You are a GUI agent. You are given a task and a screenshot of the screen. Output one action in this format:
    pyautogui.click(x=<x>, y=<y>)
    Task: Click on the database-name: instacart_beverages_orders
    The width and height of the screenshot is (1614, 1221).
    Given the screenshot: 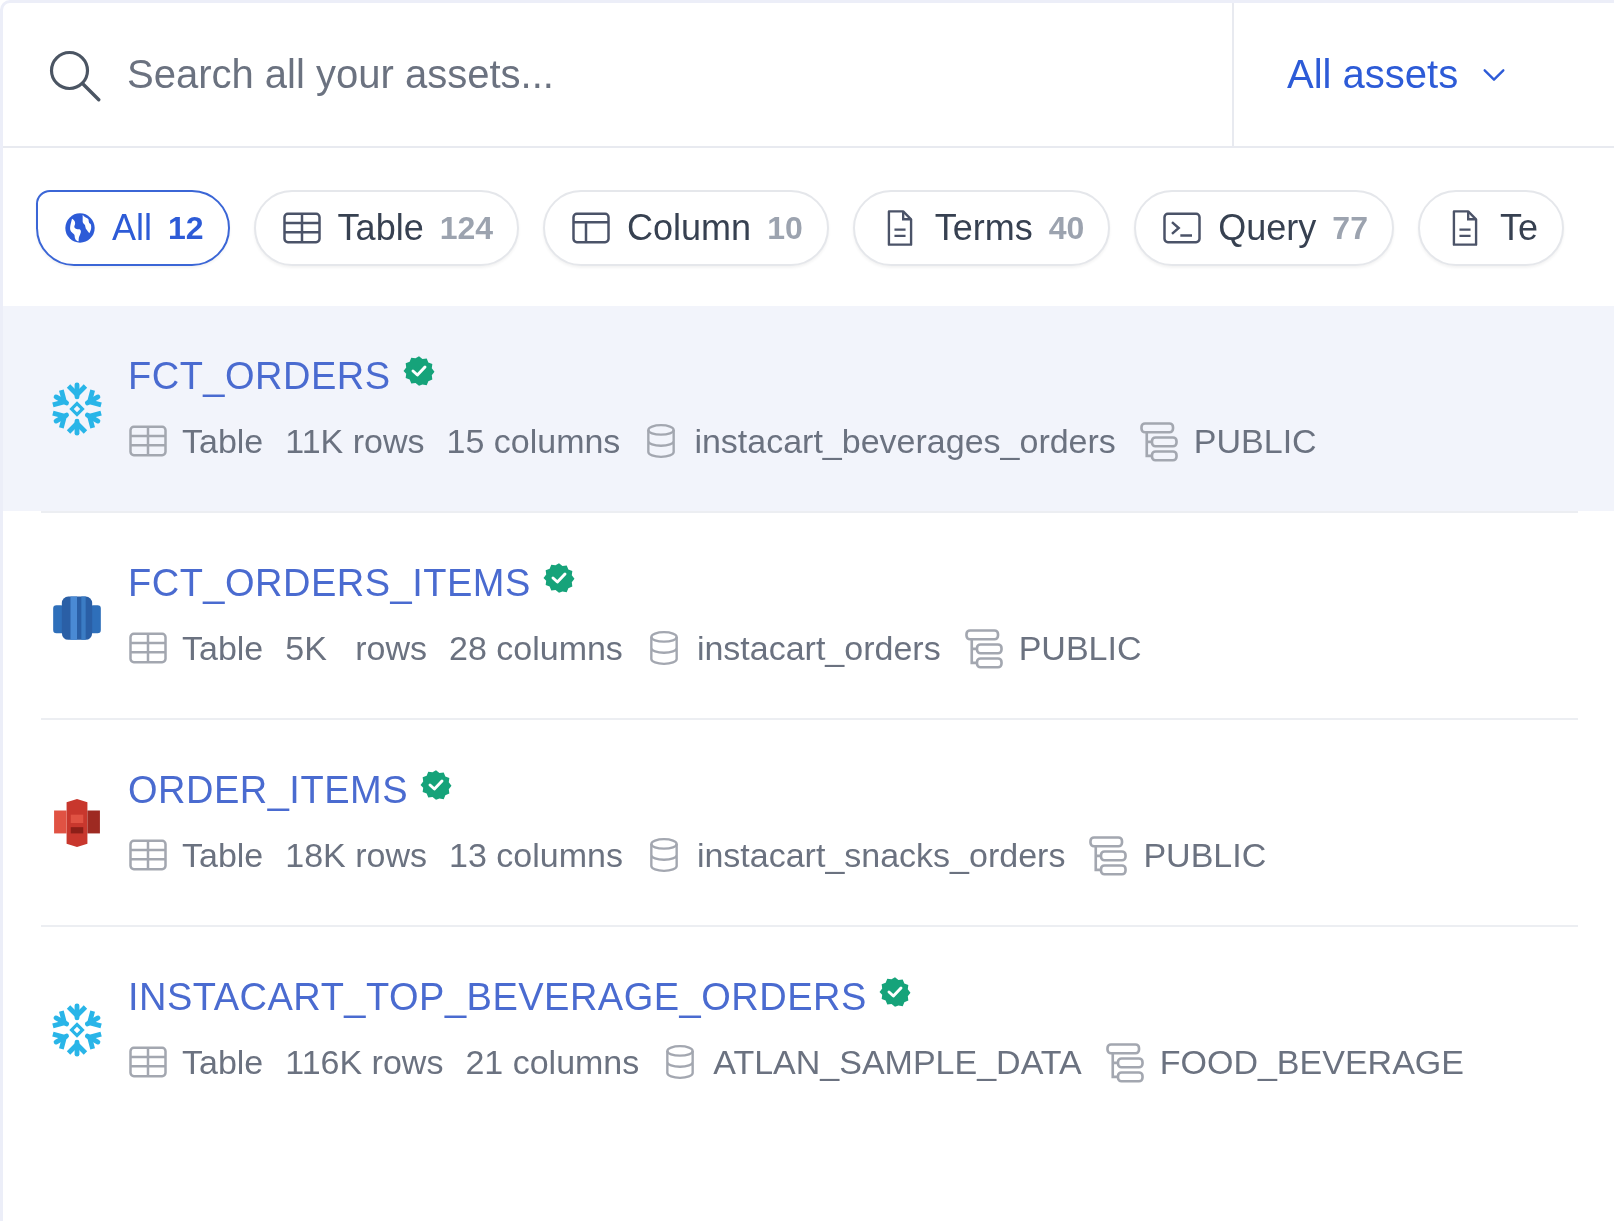 What is the action you would take?
    pyautogui.click(x=905, y=441)
    